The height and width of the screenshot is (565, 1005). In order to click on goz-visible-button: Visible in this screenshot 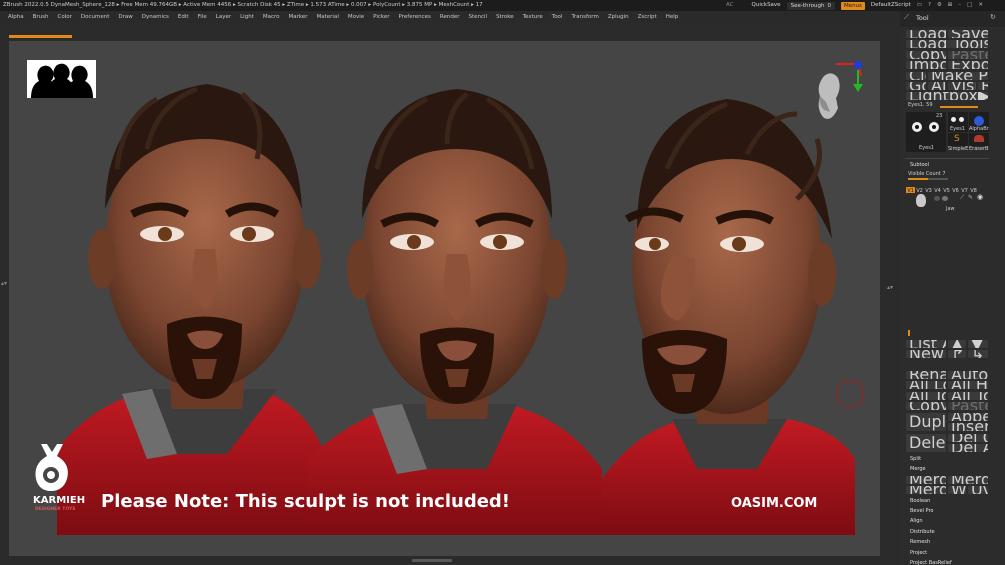, I will do `click(962, 86)`.